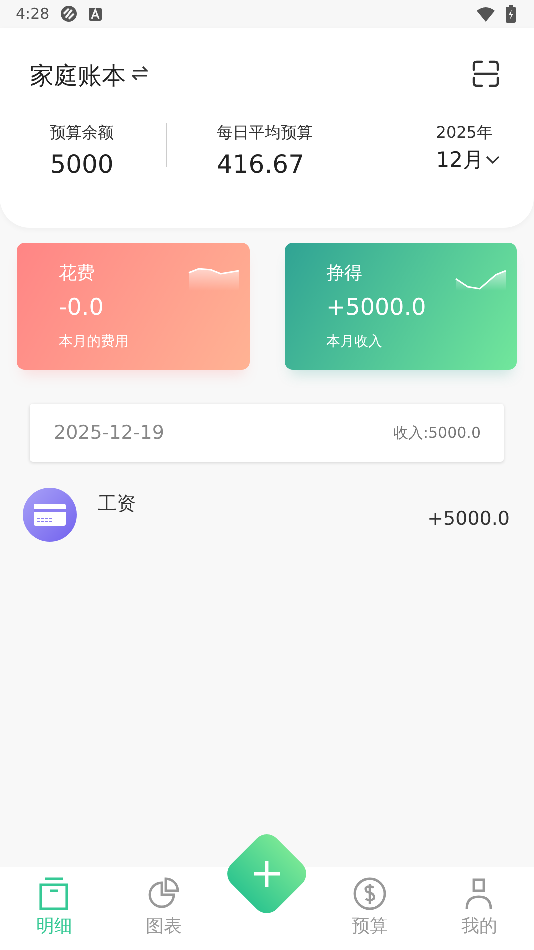 The height and width of the screenshot is (950, 534). What do you see at coordinates (376, 308) in the screenshot?
I see `card-amount: +5000.0` at bounding box center [376, 308].